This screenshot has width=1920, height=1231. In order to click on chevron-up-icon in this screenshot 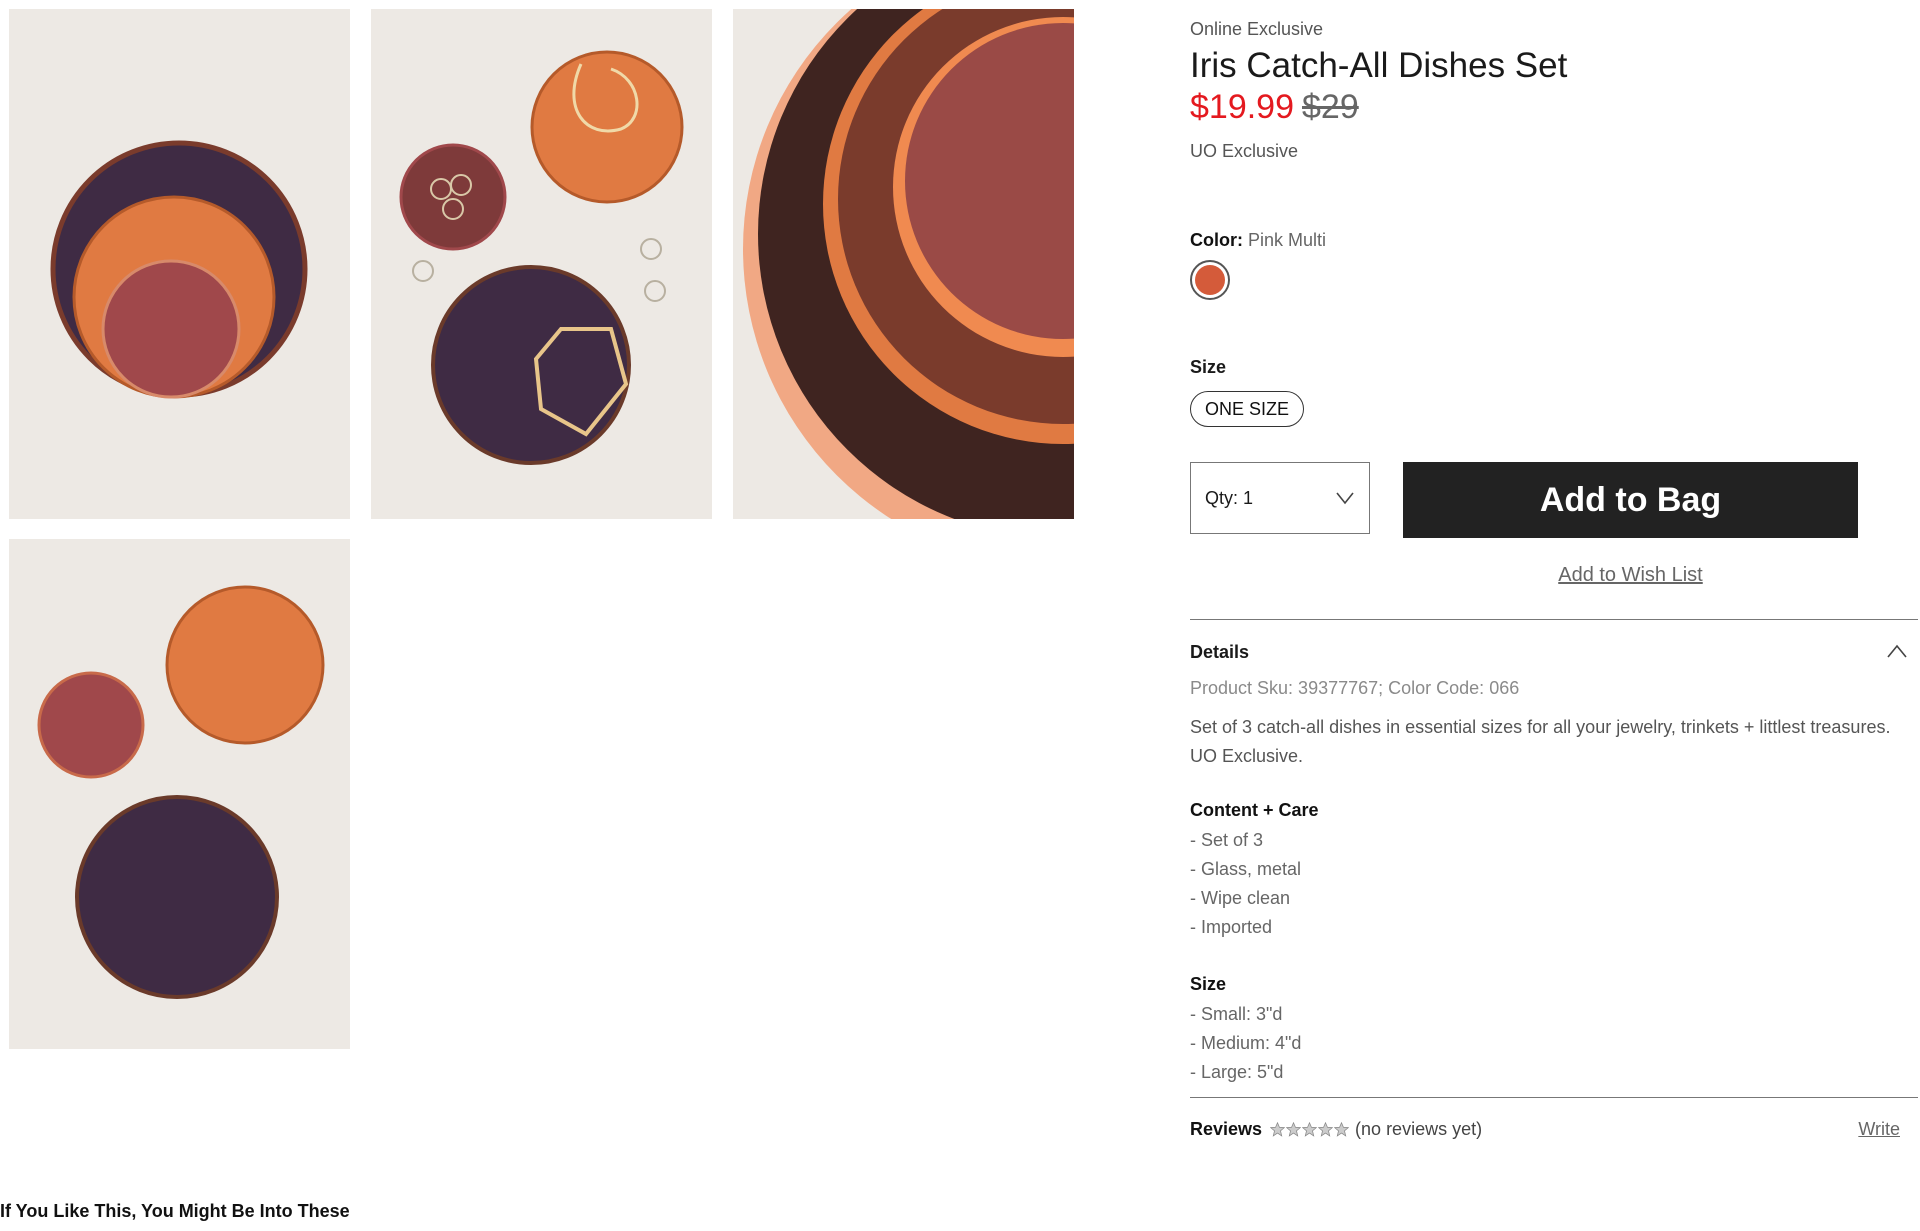, I will do `click(1897, 652)`.